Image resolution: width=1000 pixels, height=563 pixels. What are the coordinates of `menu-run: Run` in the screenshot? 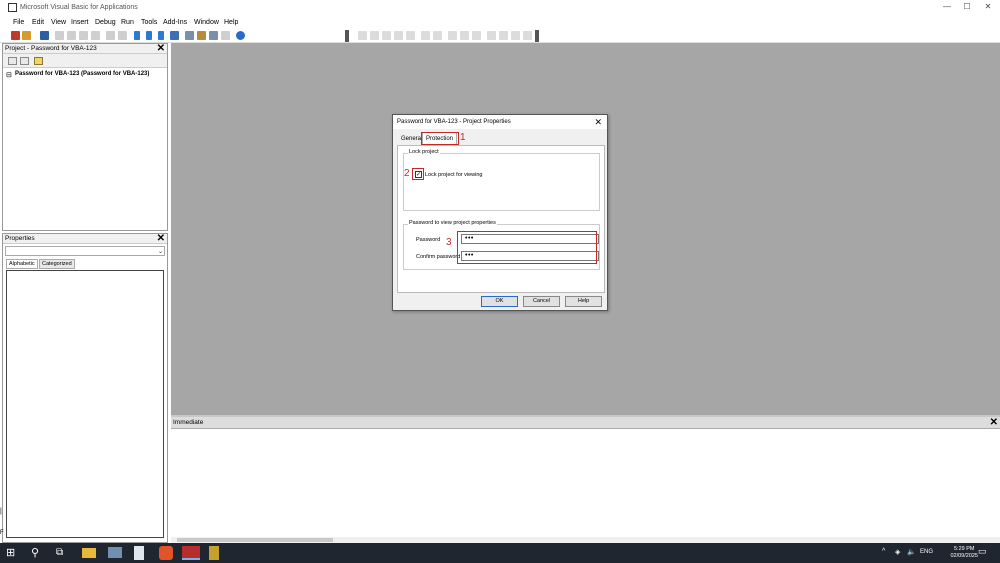 It's located at (127, 22).